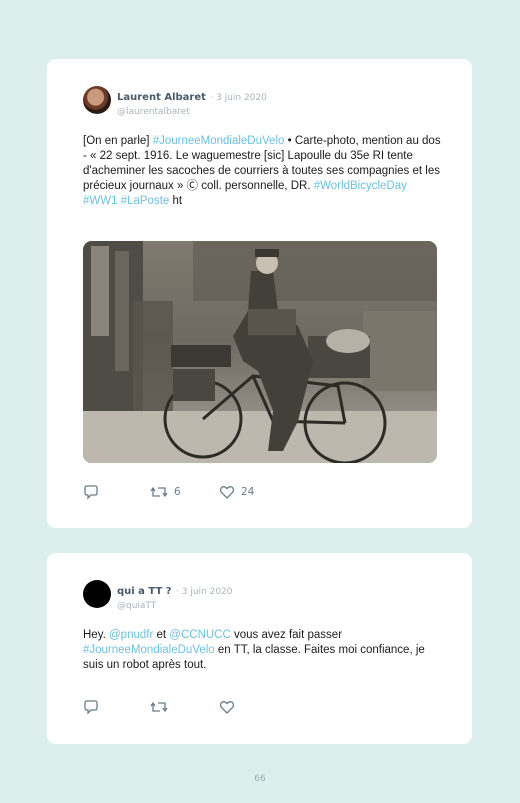 Image resolution: width=520 pixels, height=803 pixels. Describe the element at coordinates (118, 141) in the screenshot. I see `text-run: [On en parle]` at that location.